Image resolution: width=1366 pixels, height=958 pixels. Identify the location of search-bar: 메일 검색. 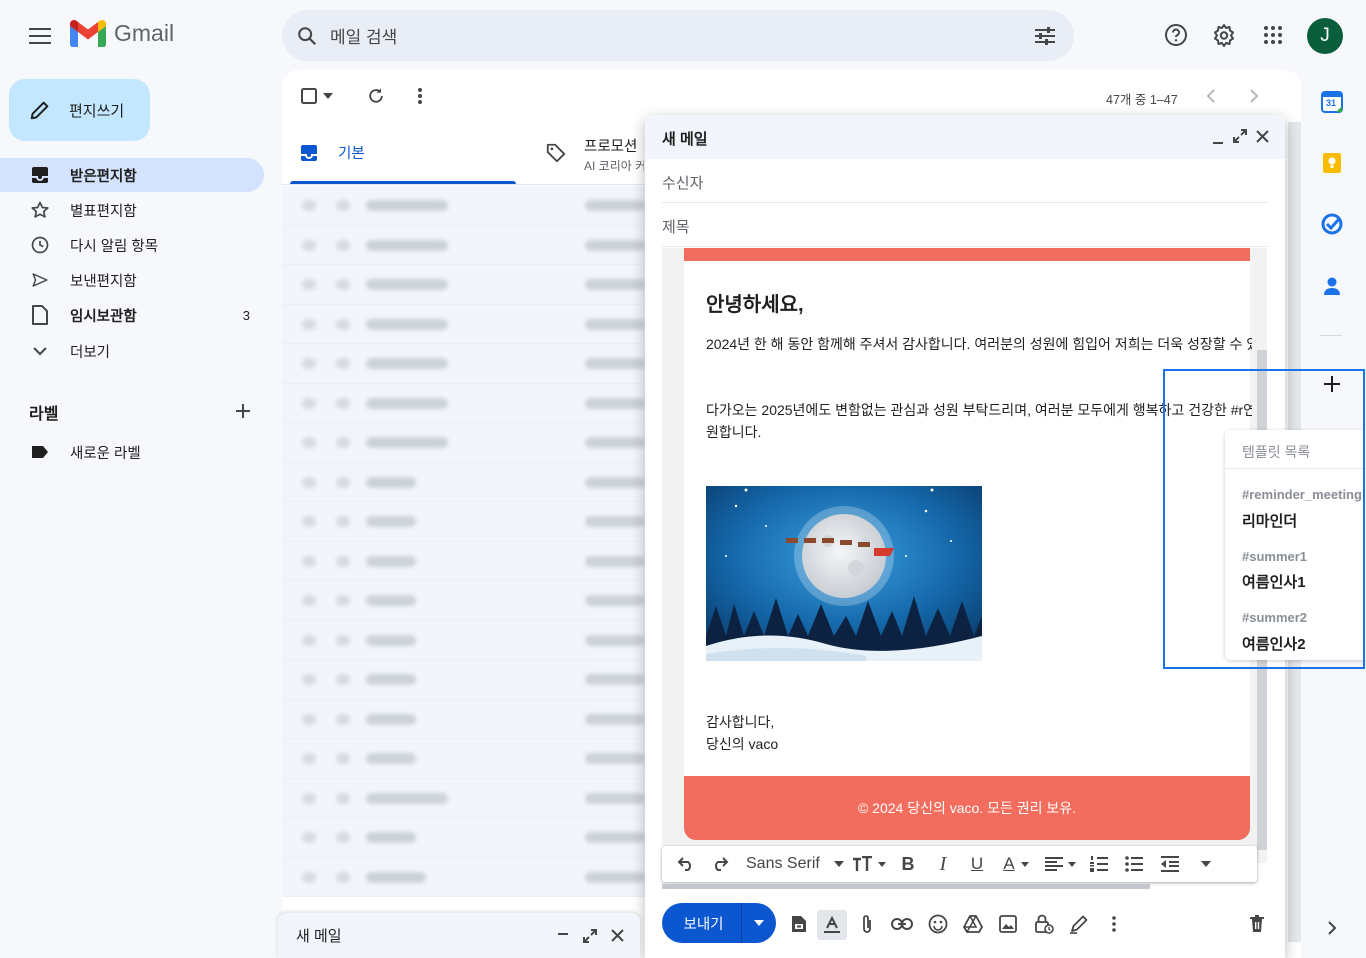
(678, 35).